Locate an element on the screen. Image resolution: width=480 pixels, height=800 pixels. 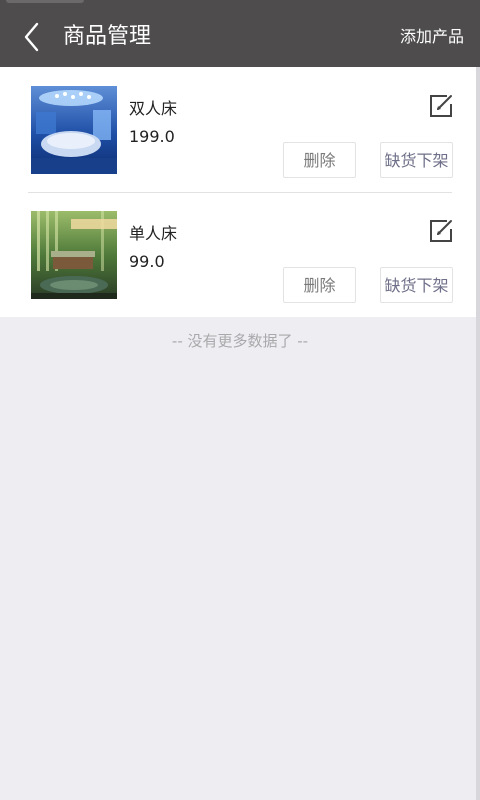
chevron-left-icon is located at coordinates (31, 37).